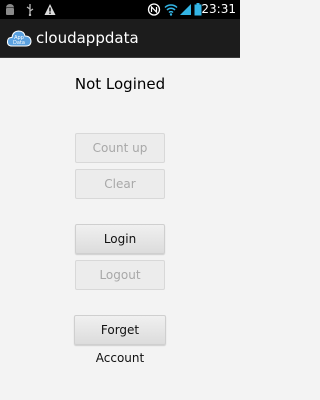  What do you see at coordinates (120, 184) in the screenshot?
I see `clear-button: Clear` at bounding box center [120, 184].